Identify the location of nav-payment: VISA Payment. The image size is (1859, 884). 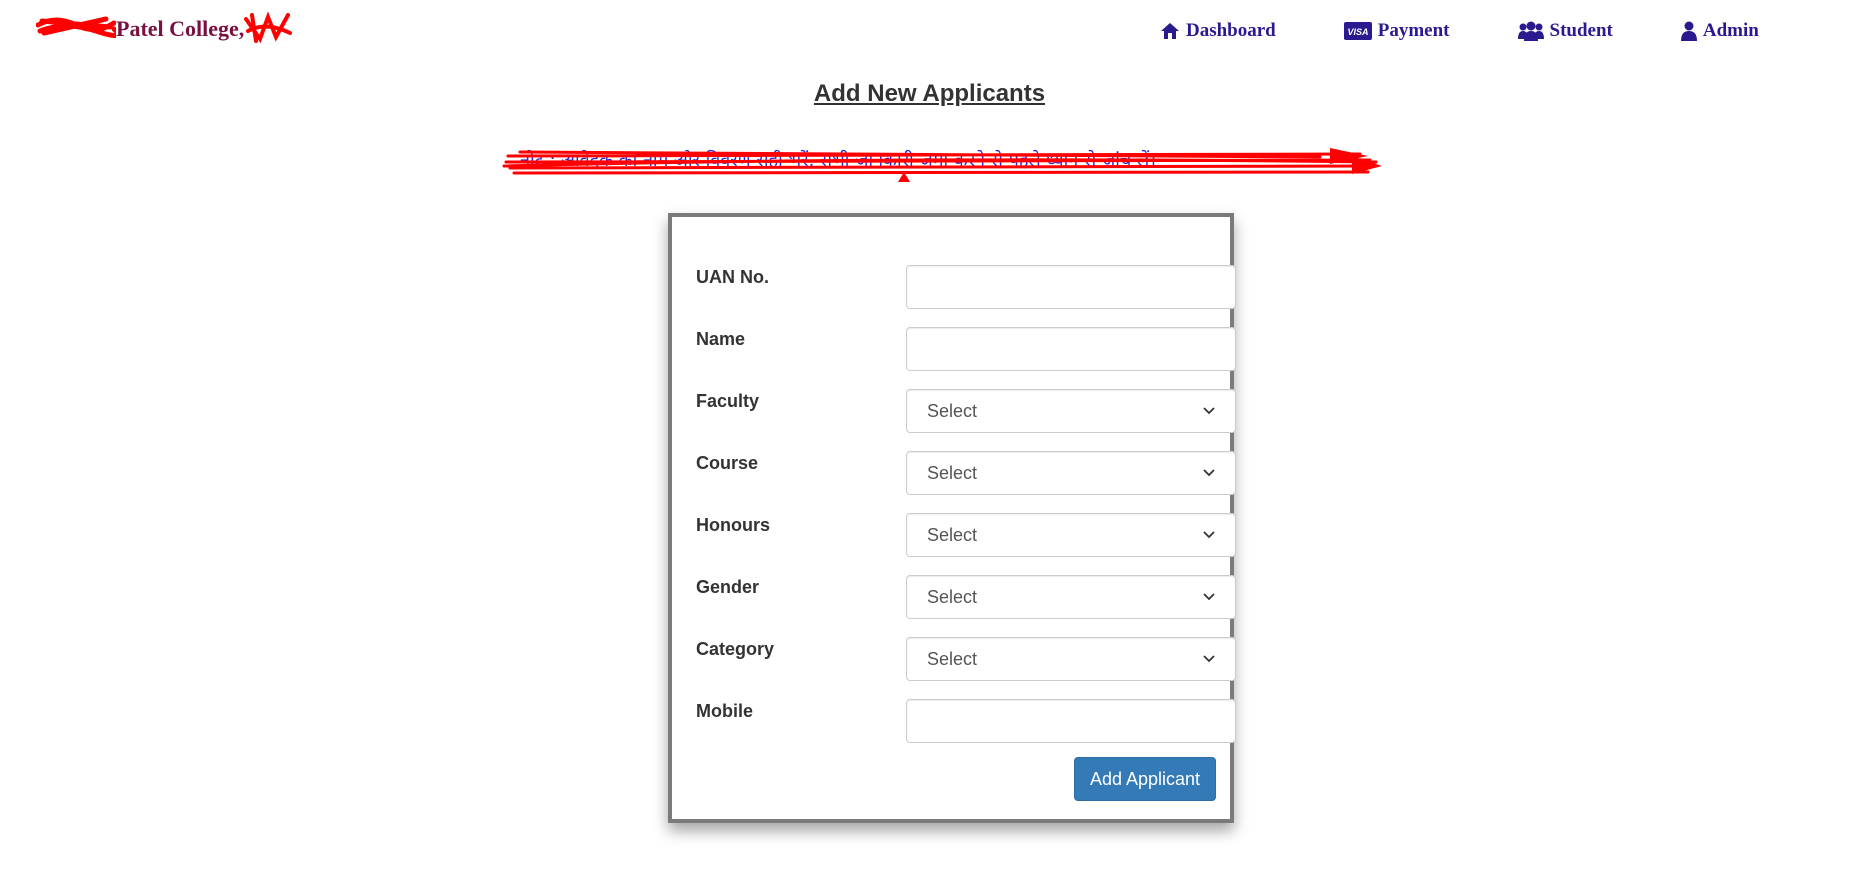
(1396, 31).